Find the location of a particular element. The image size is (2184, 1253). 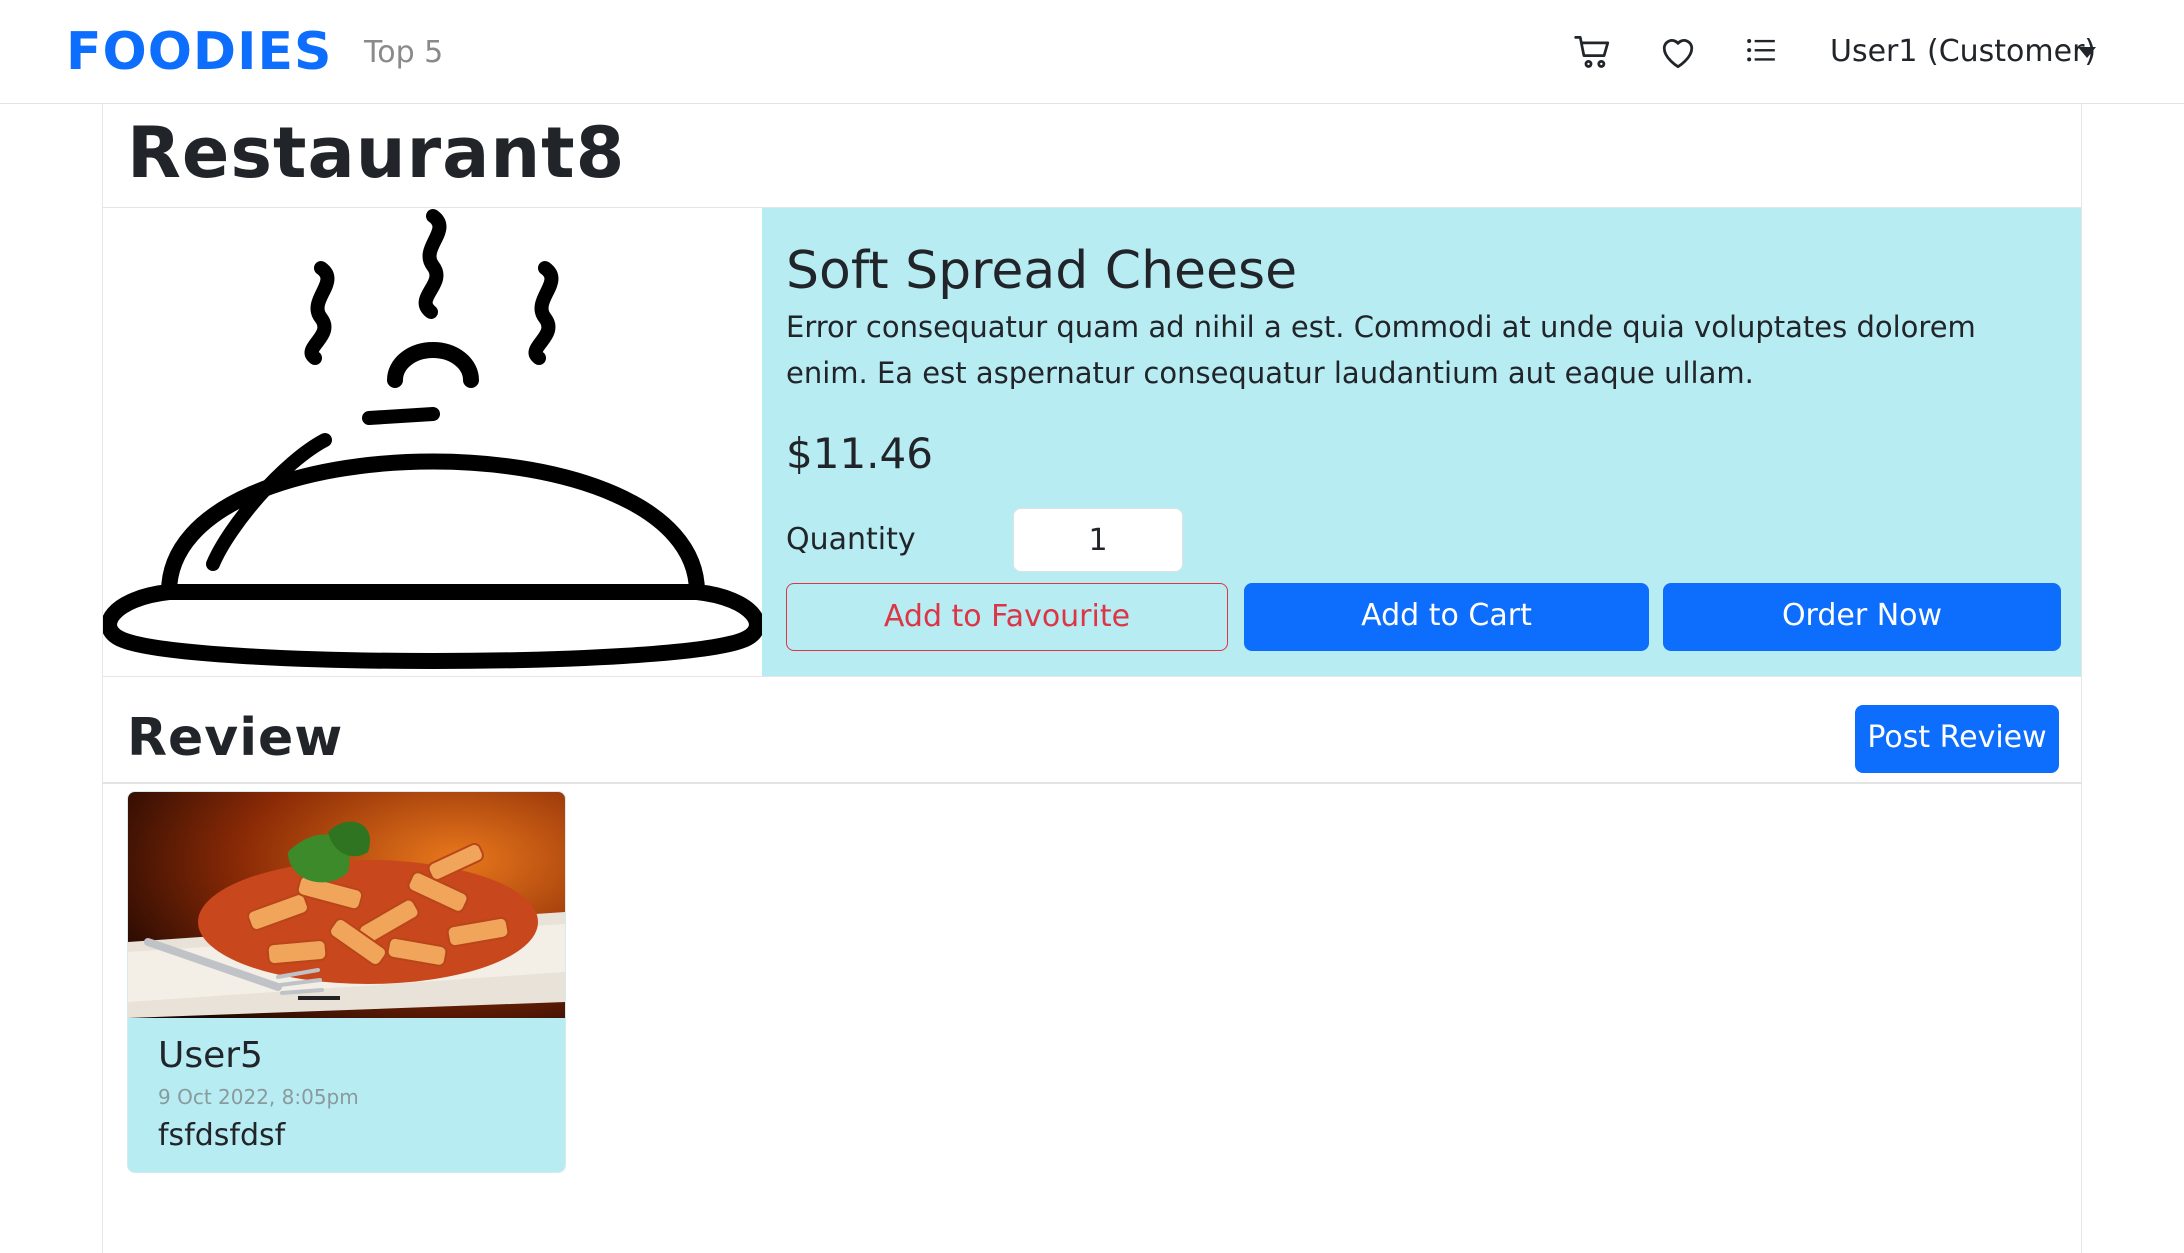

caret-down-icon is located at coordinates (2087, 52).